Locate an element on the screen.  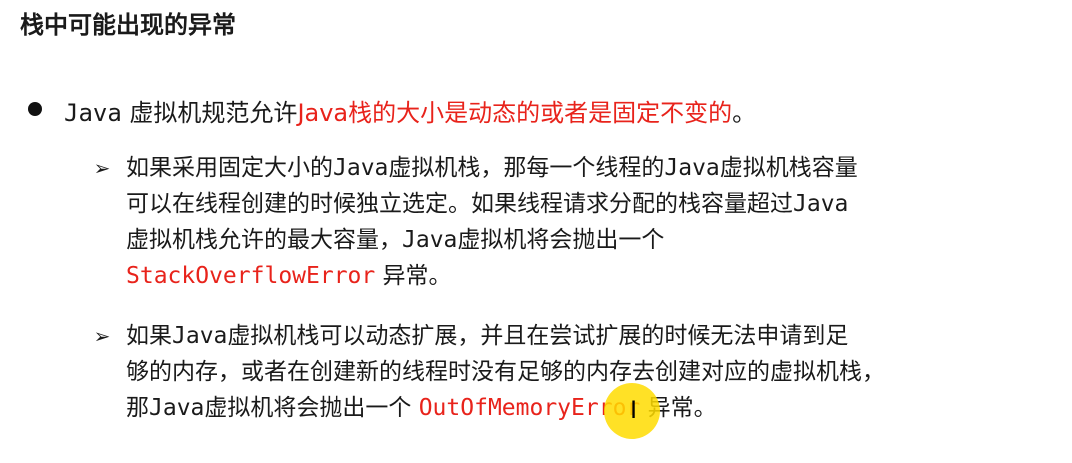
bullet-prefix-text: 虚拟机规范允许 is located at coordinates (209, 113).